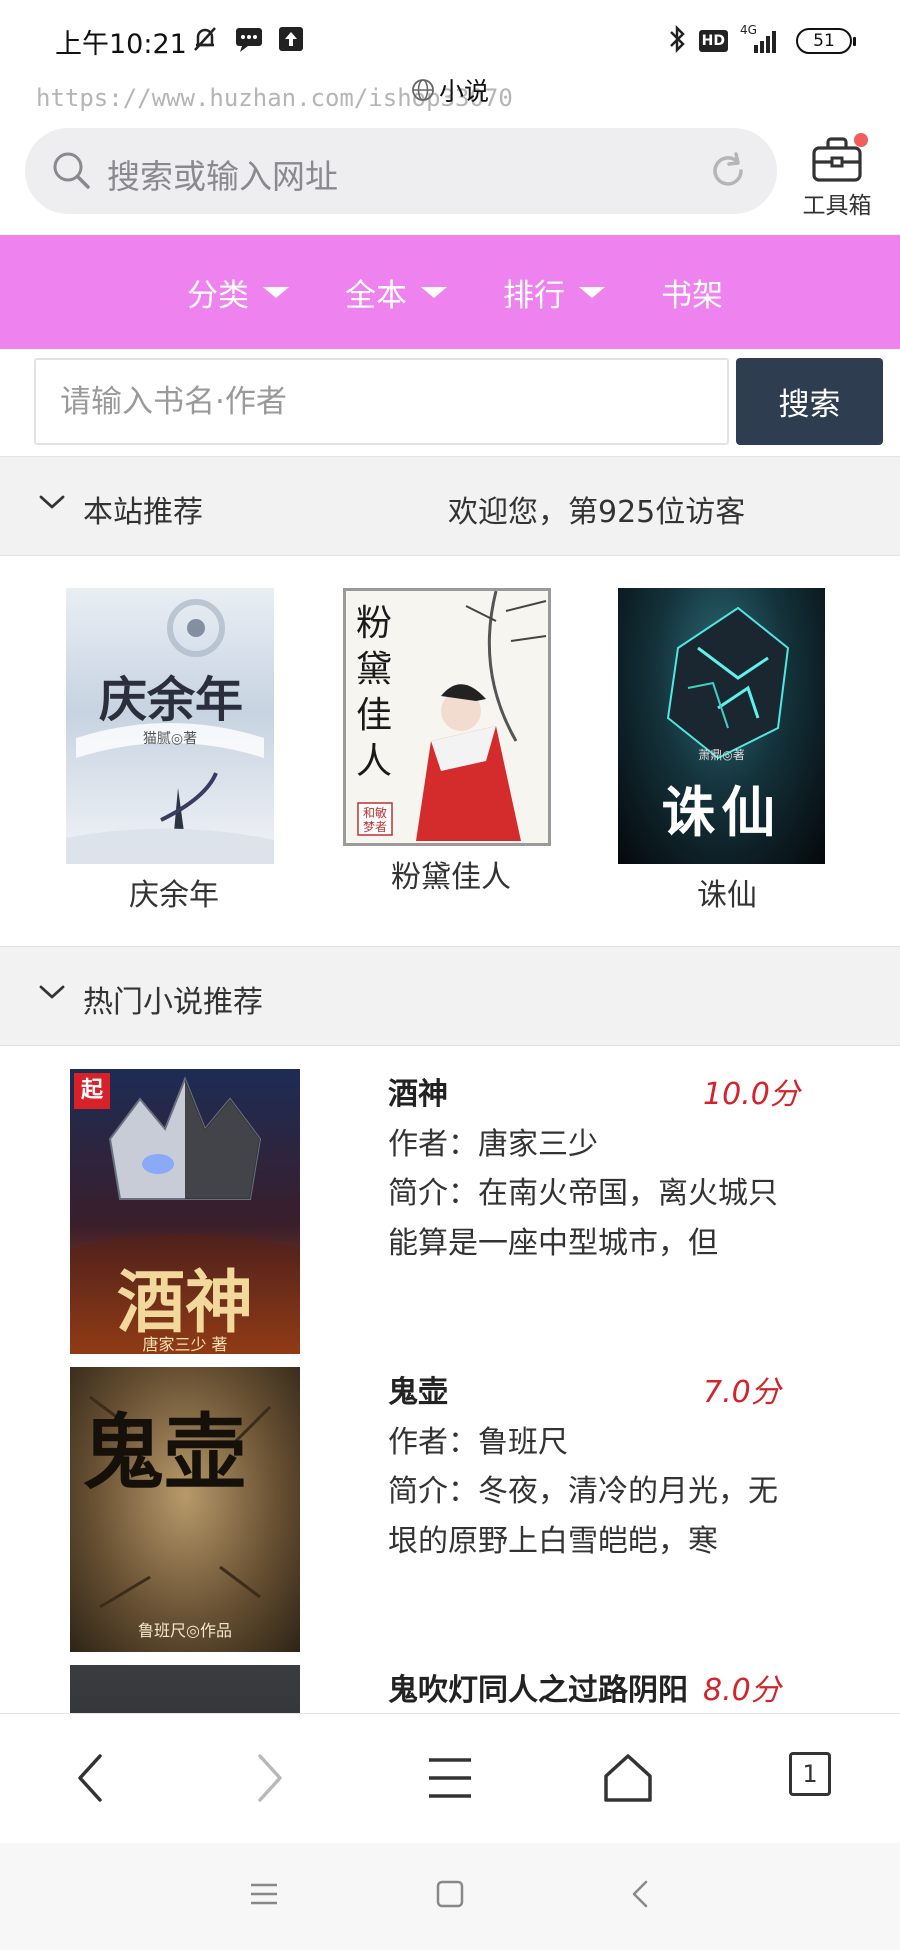 Image resolution: width=900 pixels, height=1950 pixels. I want to click on book-name: 酒神, so click(545, 1091).